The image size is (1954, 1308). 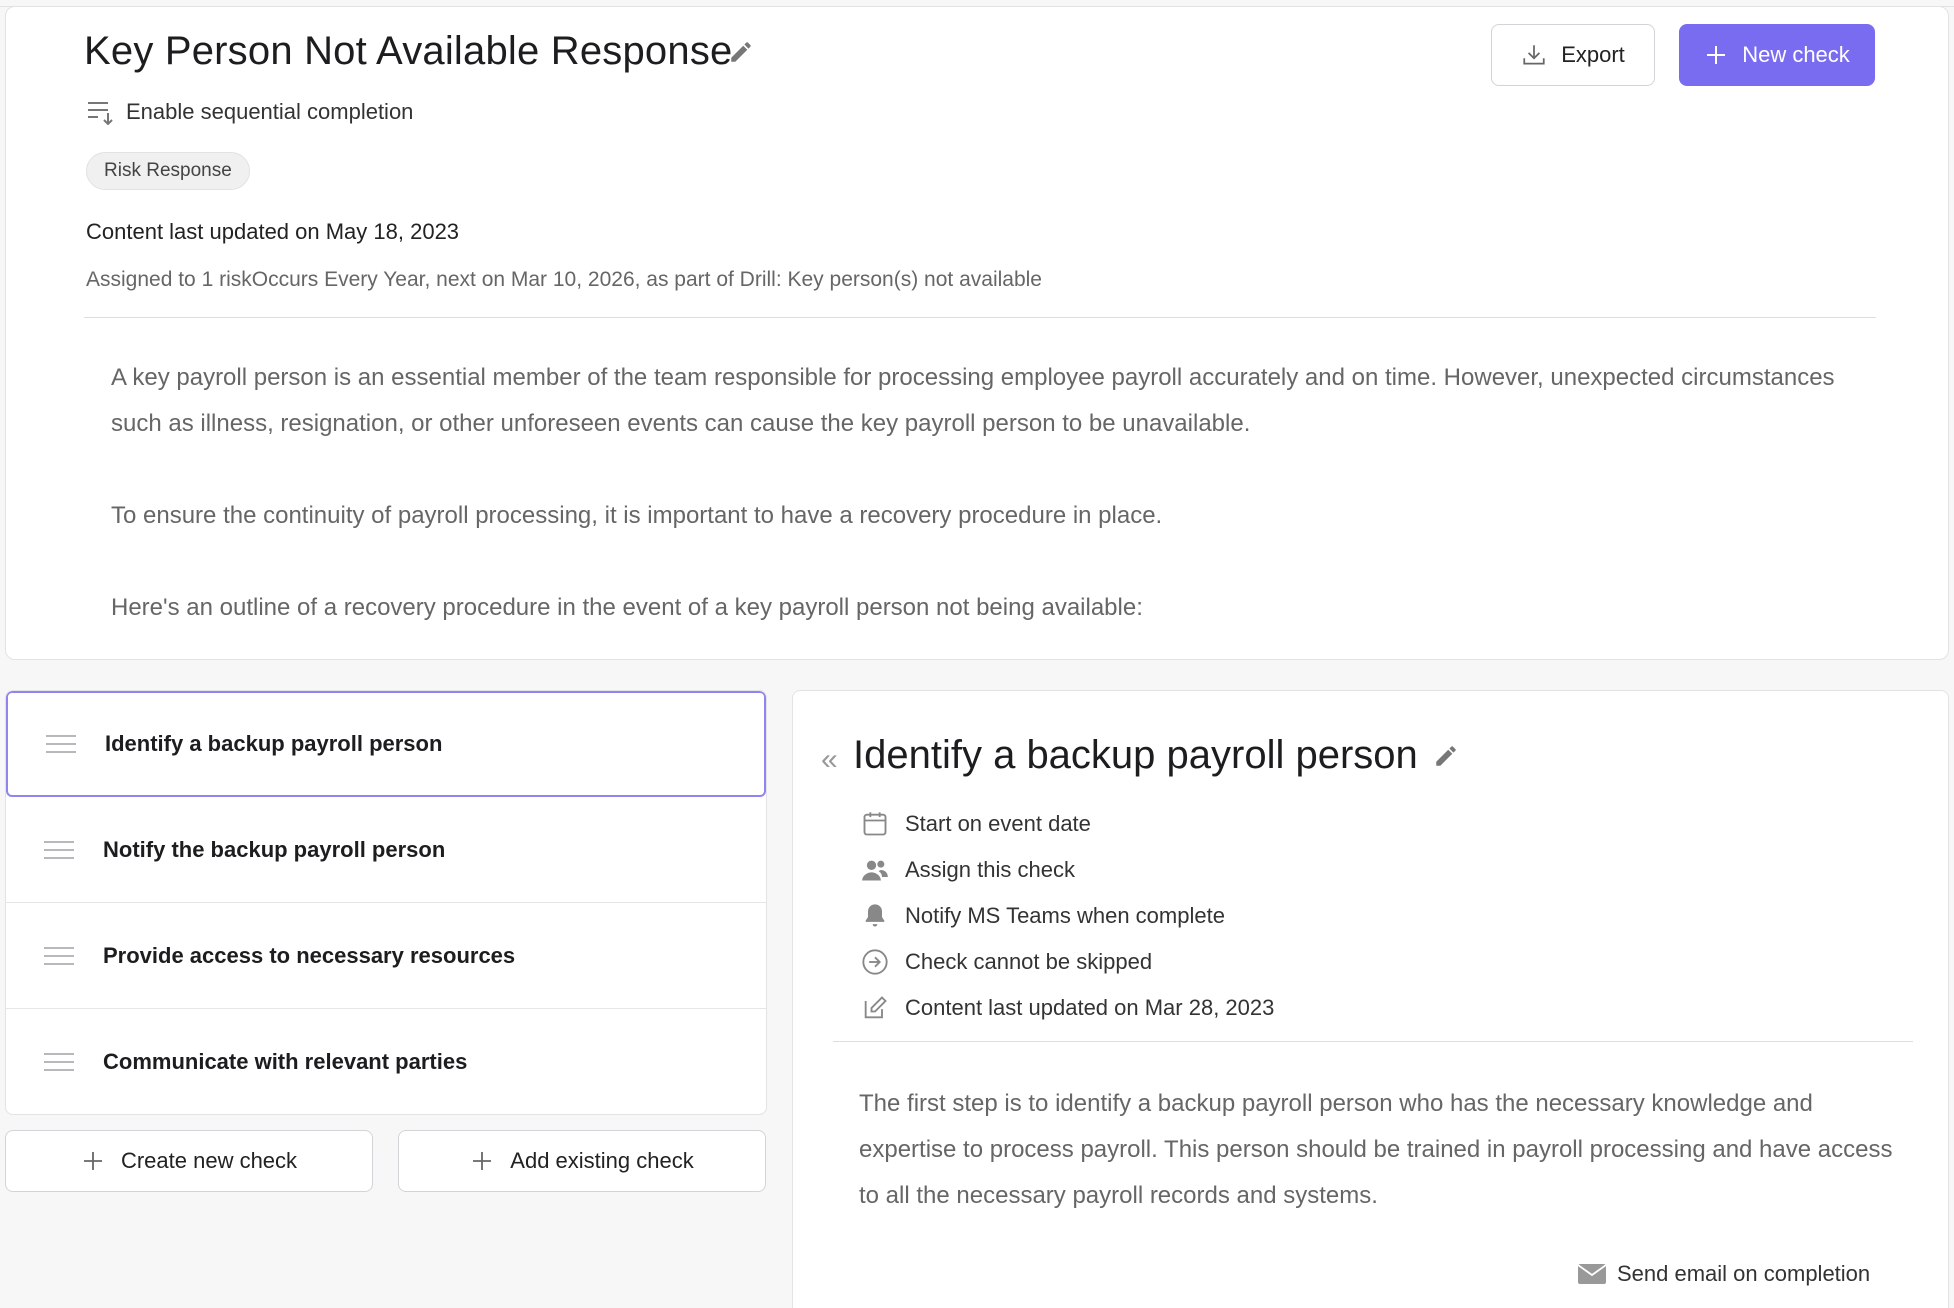 What do you see at coordinates (1796, 54) in the screenshot?
I see `new-check-label: New check` at bounding box center [1796, 54].